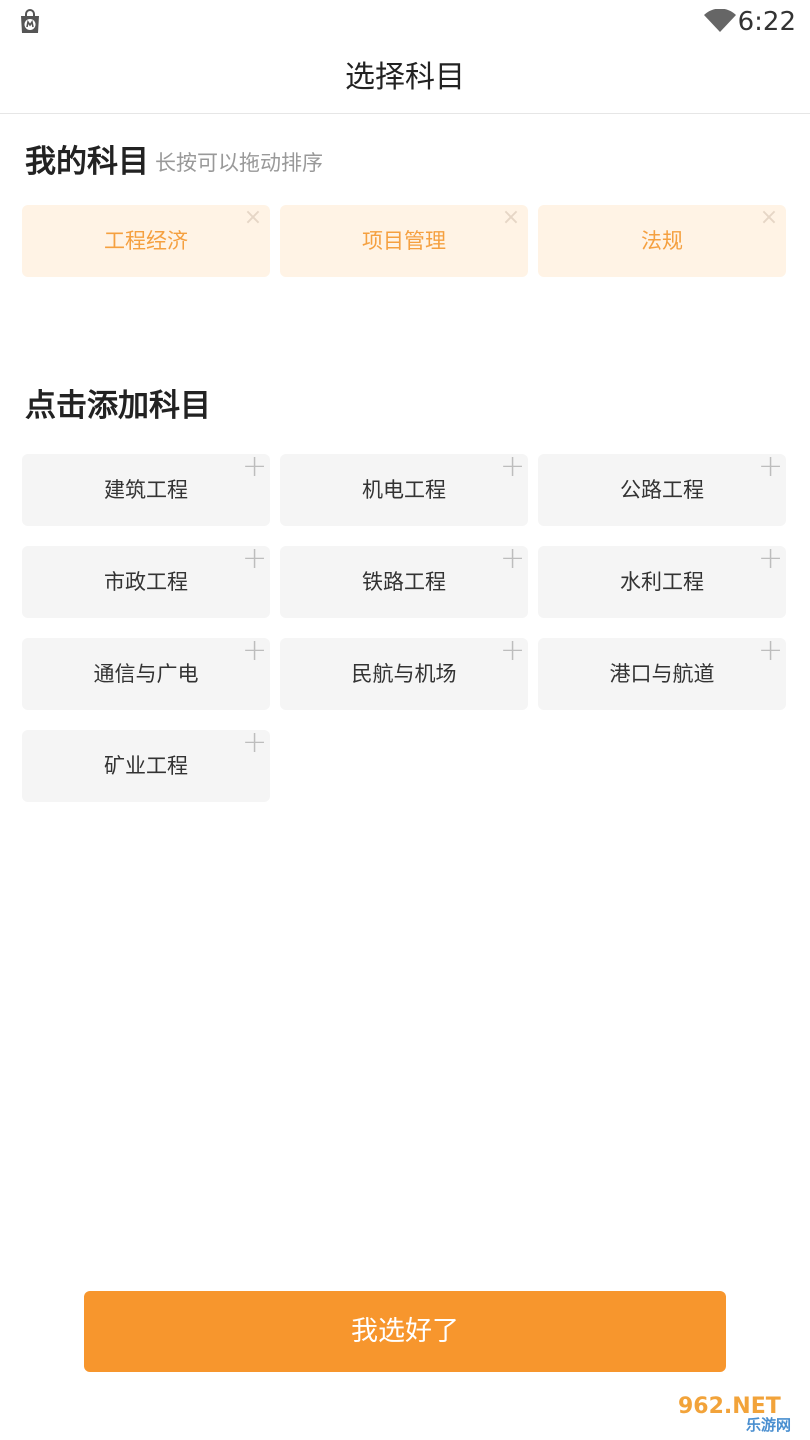  I want to click on available-subject-chip: 水利工程 +, so click(662, 581).